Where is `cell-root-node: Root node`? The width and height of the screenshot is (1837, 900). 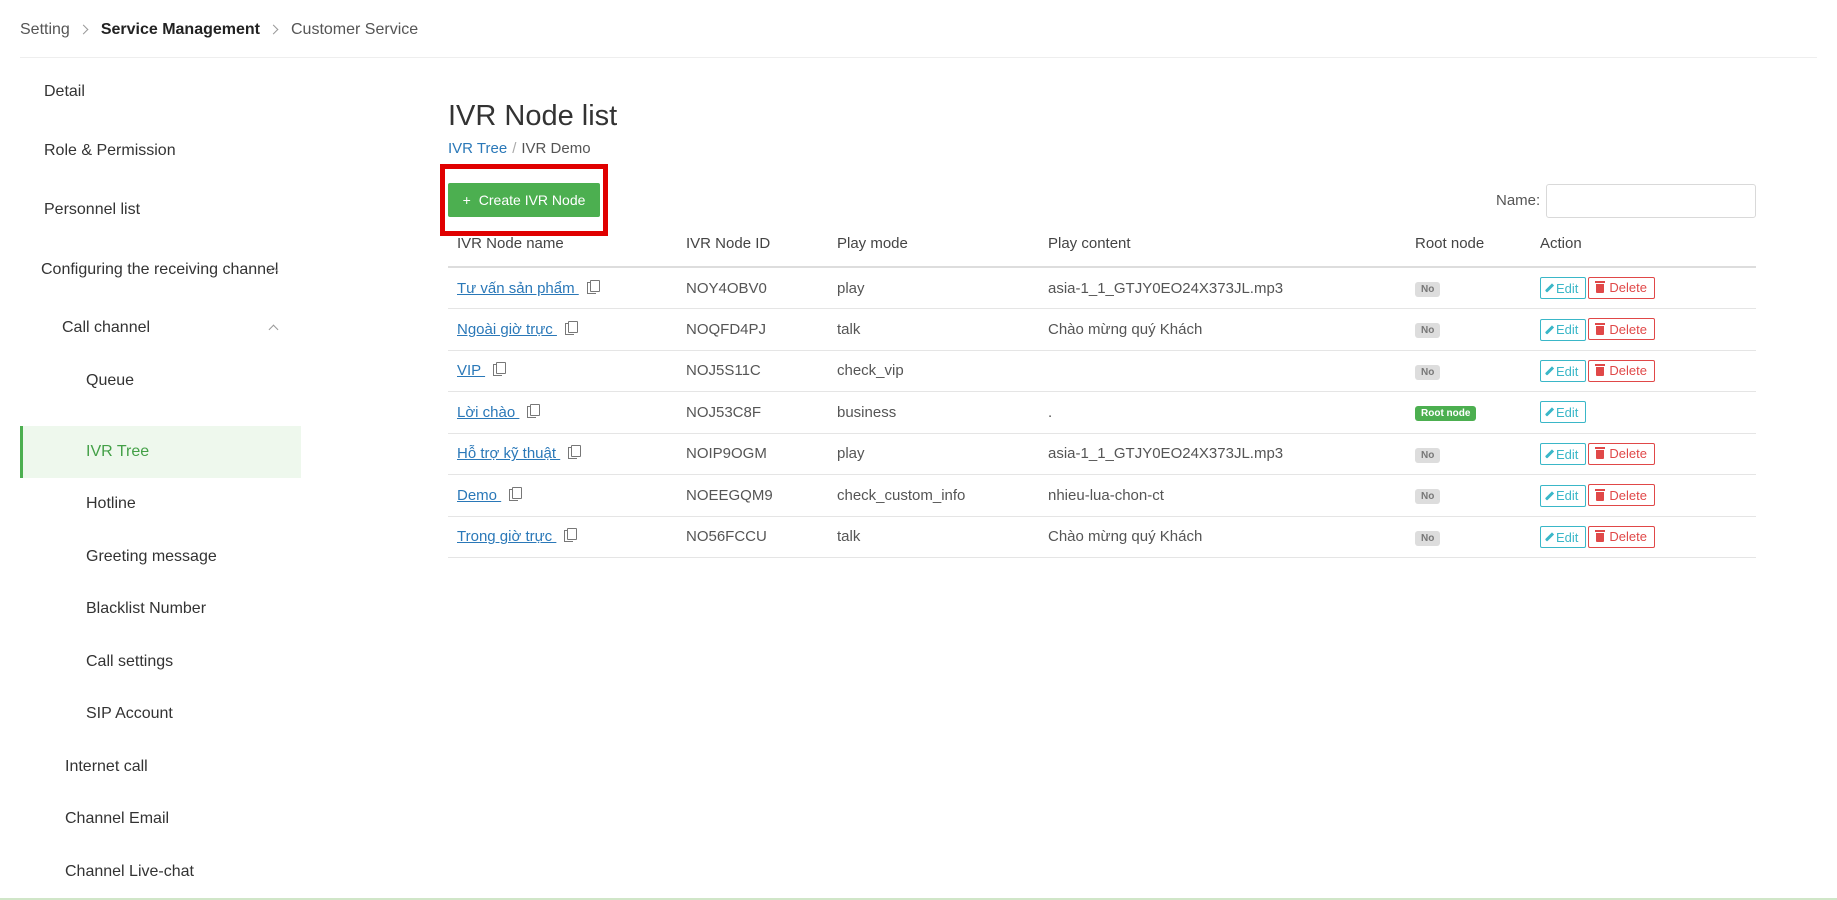
cell-root-node: Root node is located at coordinates (1468, 412).